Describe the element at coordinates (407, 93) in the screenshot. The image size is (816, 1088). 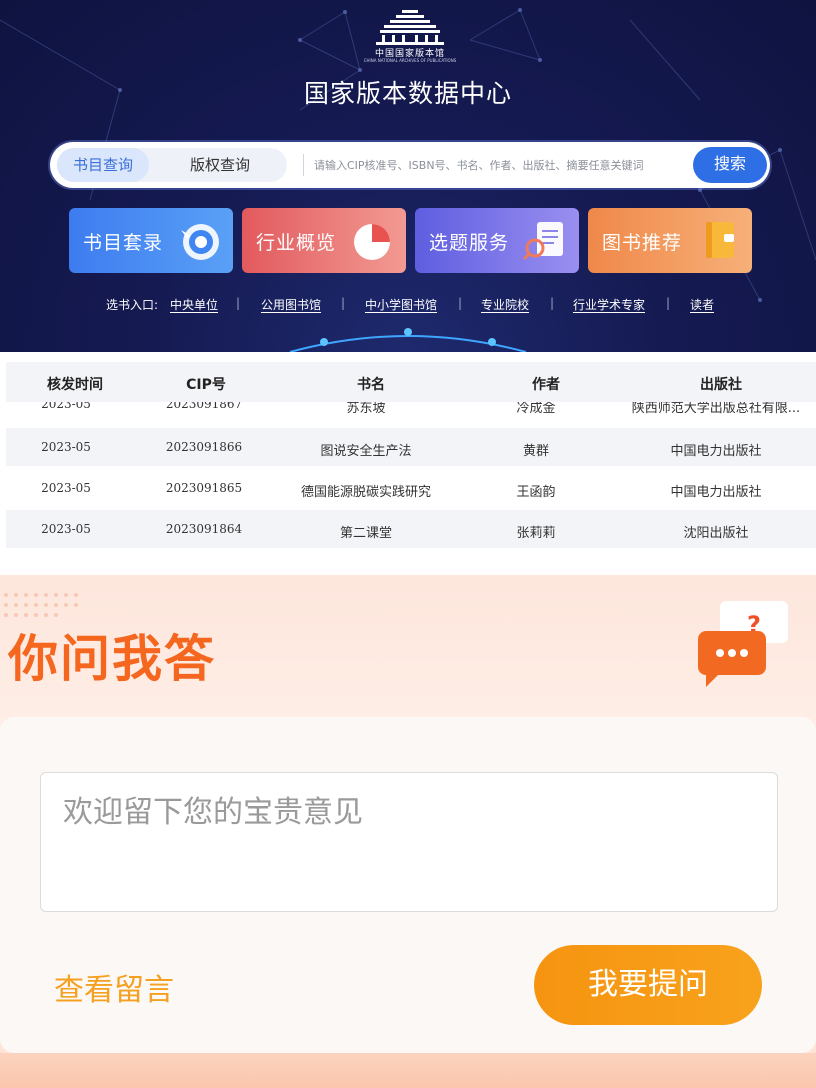
I see `page-title: 国家版本数据中心` at that location.